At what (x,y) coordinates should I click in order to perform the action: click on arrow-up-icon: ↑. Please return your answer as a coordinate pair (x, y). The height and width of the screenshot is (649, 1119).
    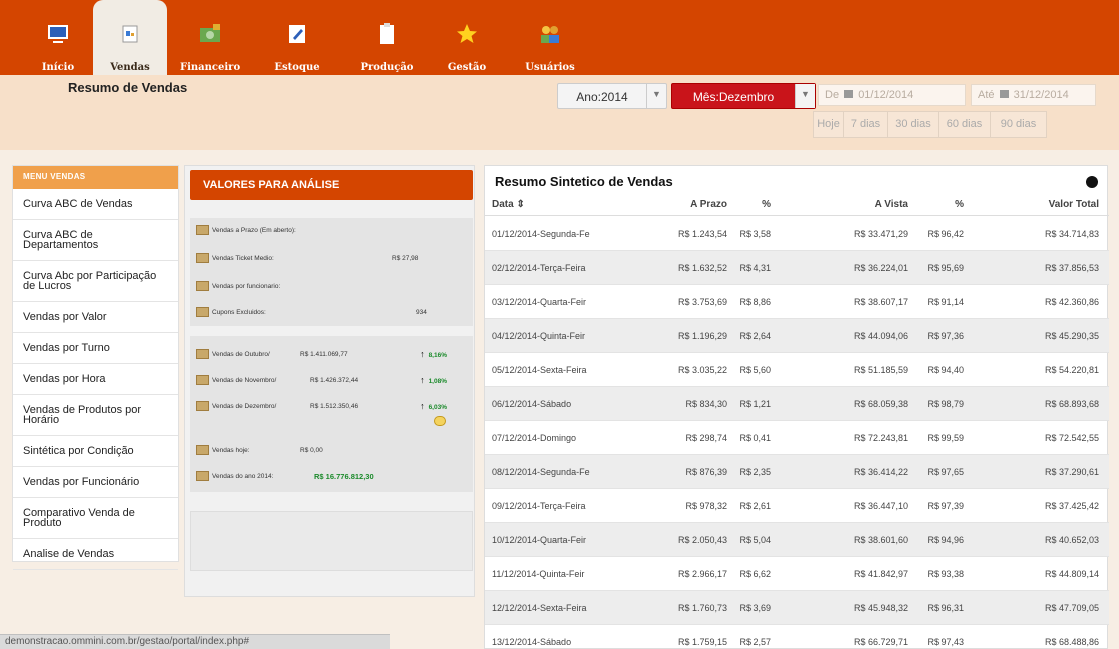
    Looking at the image, I should click on (422, 354).